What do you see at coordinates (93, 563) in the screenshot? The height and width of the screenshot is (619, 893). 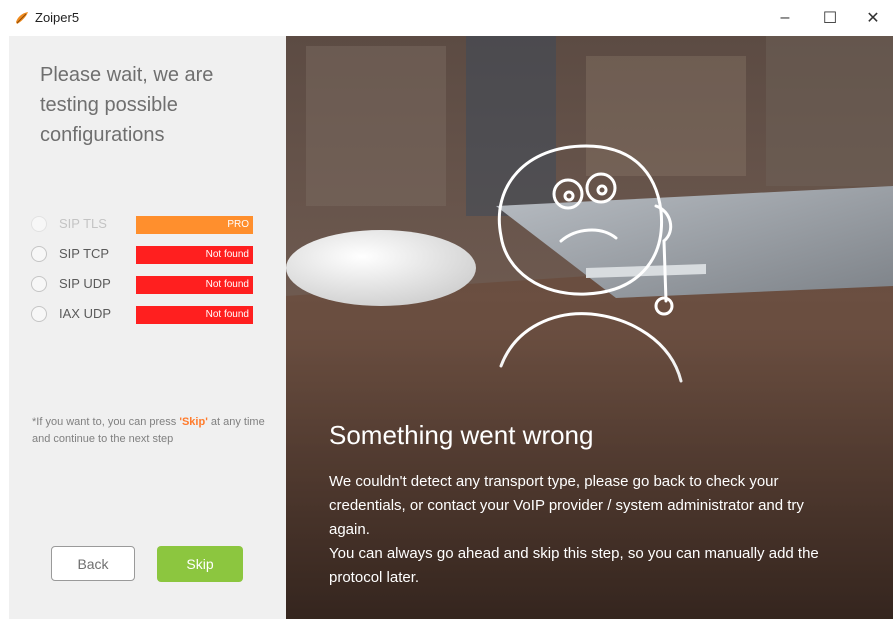 I see `back-button: Back` at bounding box center [93, 563].